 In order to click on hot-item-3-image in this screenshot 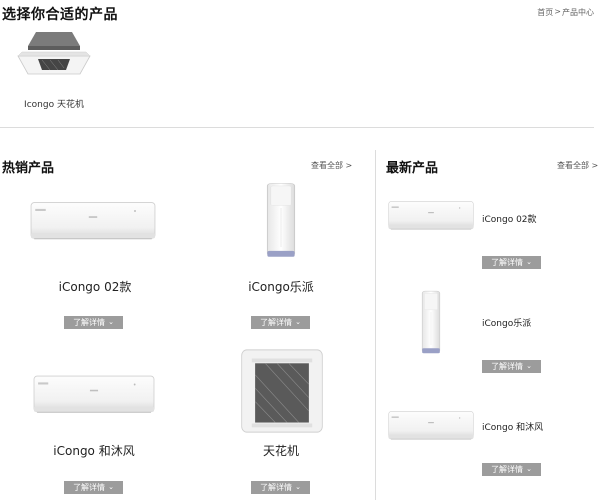, I will do `click(94, 395)`.